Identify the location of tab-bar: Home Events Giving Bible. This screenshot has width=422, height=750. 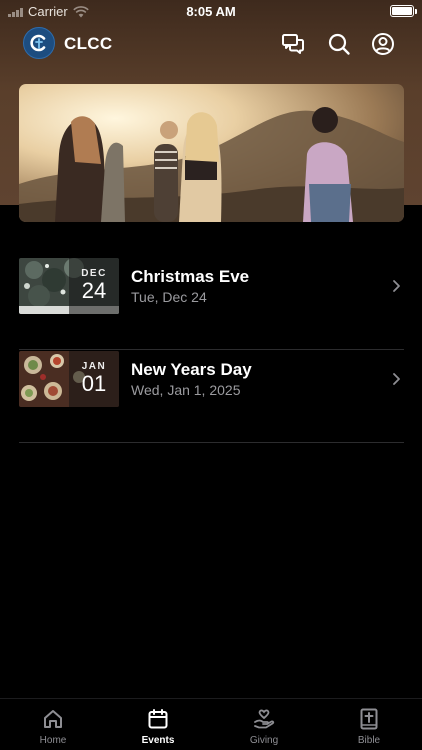
(211, 724).